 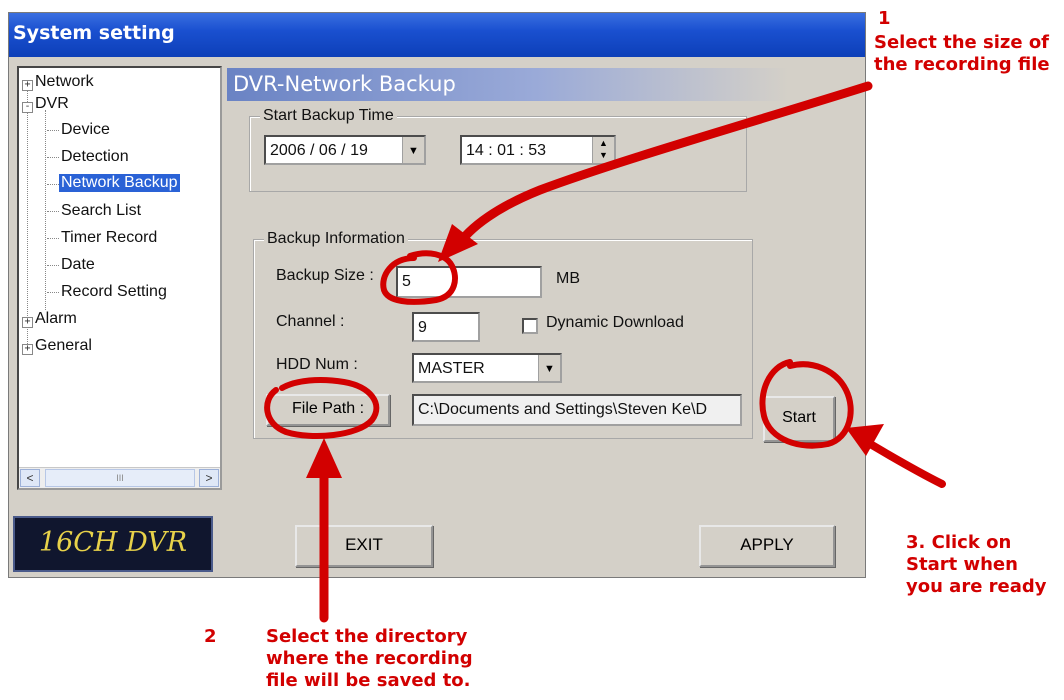 What do you see at coordinates (508, 84) in the screenshot?
I see `section-header: DVR-Network Backup` at bounding box center [508, 84].